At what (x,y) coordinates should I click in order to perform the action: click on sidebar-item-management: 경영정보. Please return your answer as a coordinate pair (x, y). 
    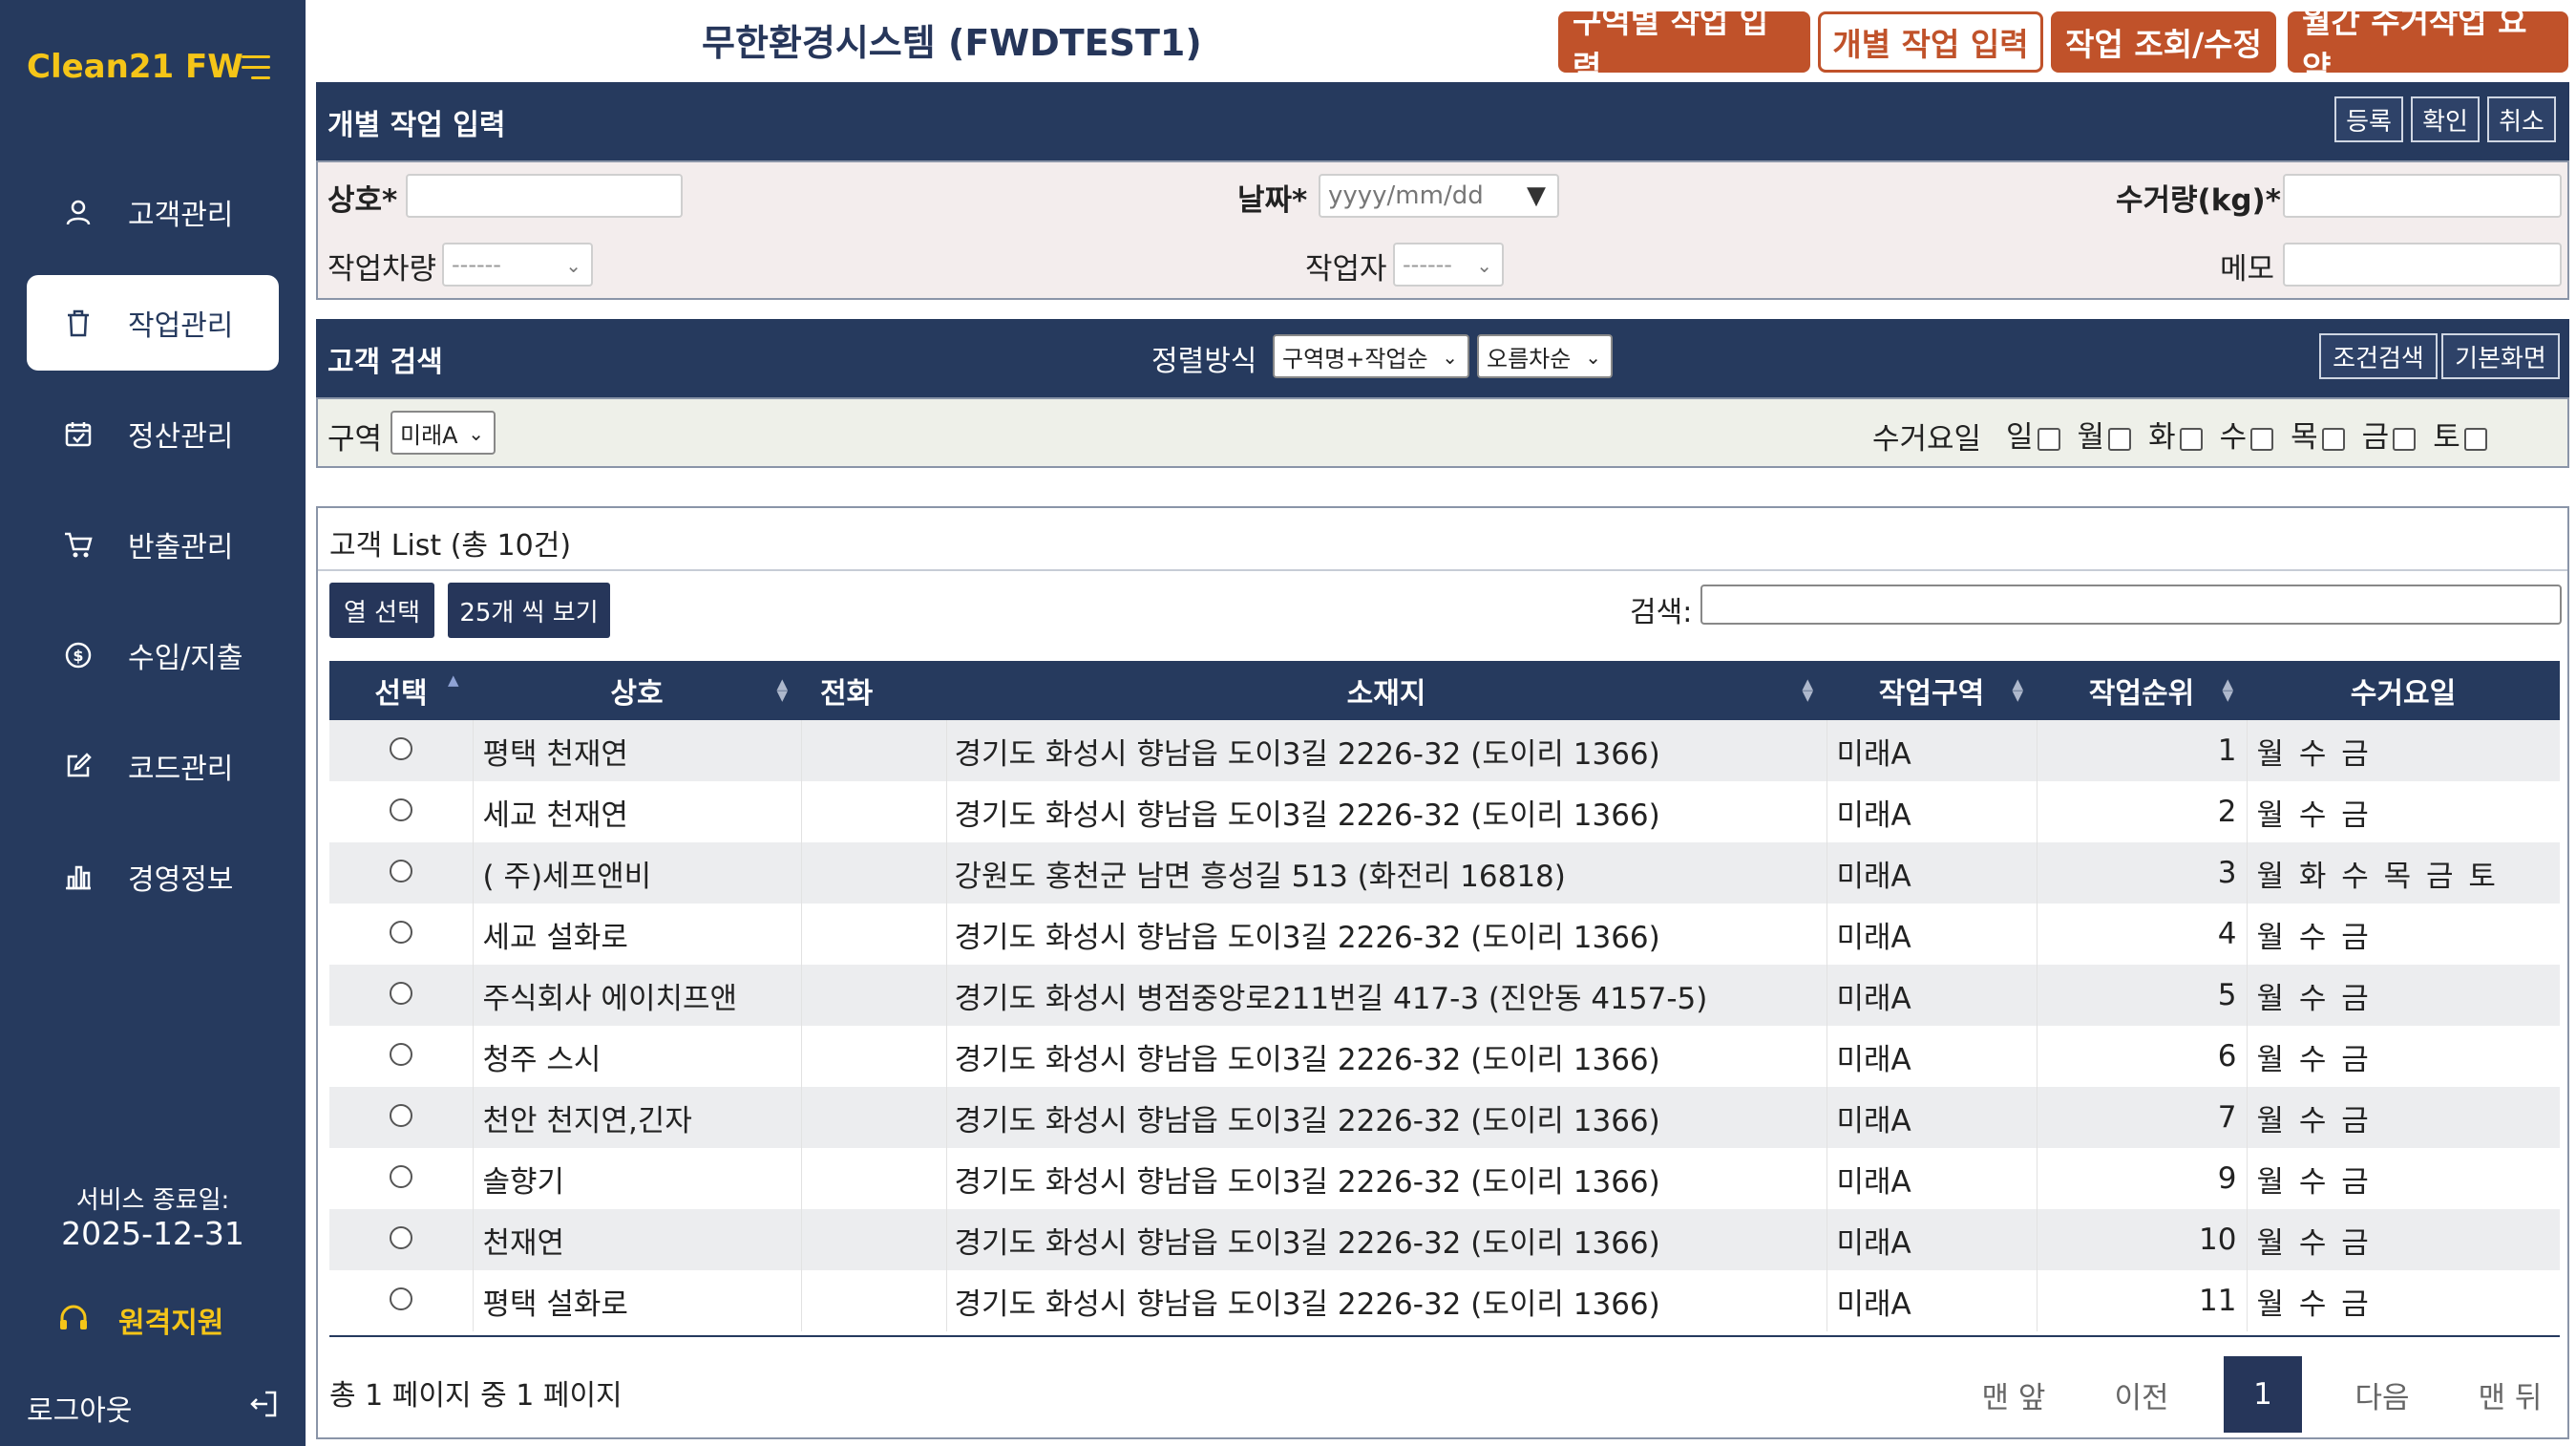
    Looking at the image, I should click on (153, 877).